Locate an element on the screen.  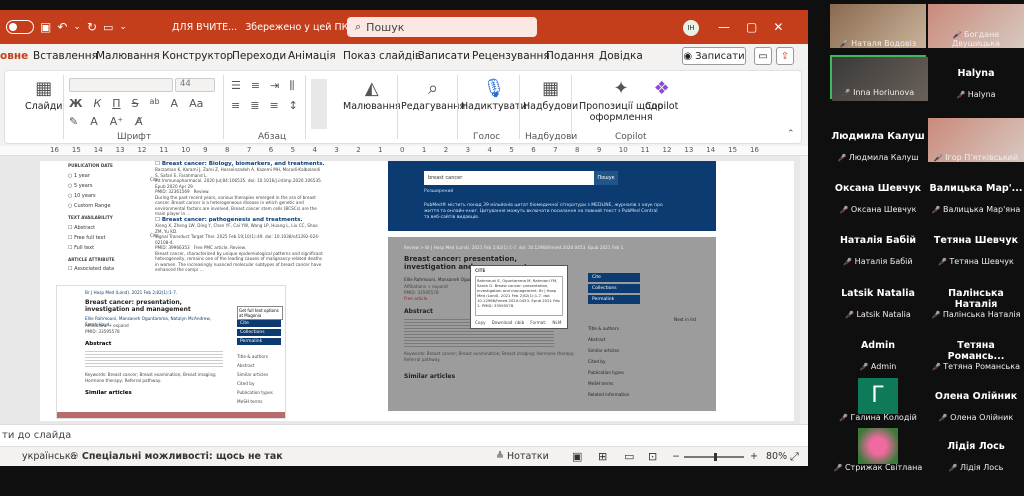
tab-home: овне is located at coordinates (14, 56).